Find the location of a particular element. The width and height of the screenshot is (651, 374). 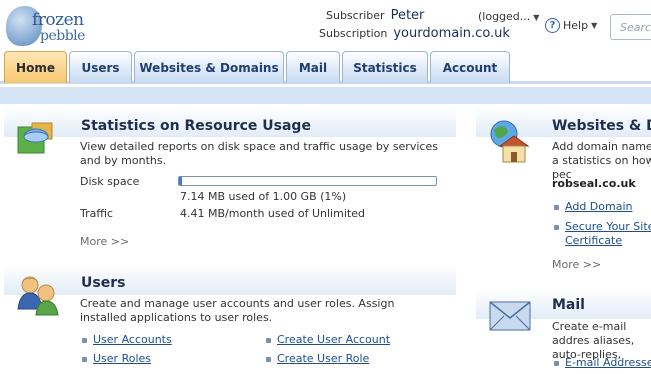

subscription-label: Subscription is located at coordinates (353, 33).